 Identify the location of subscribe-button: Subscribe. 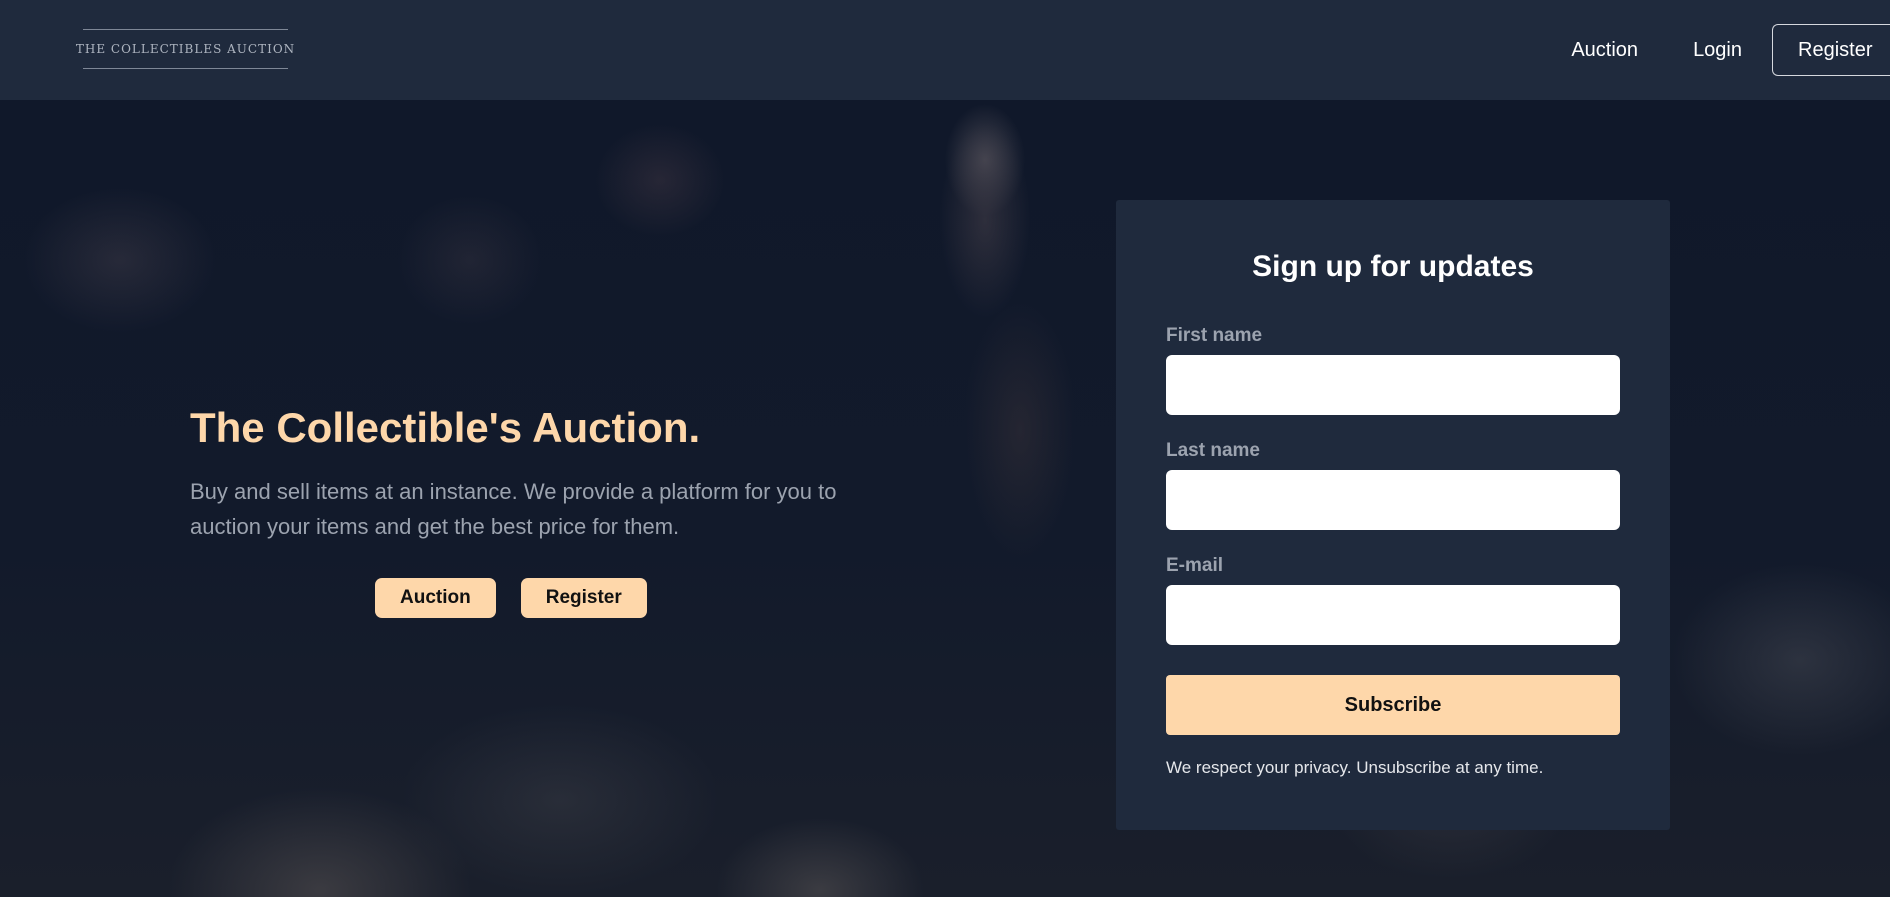
(1393, 705).